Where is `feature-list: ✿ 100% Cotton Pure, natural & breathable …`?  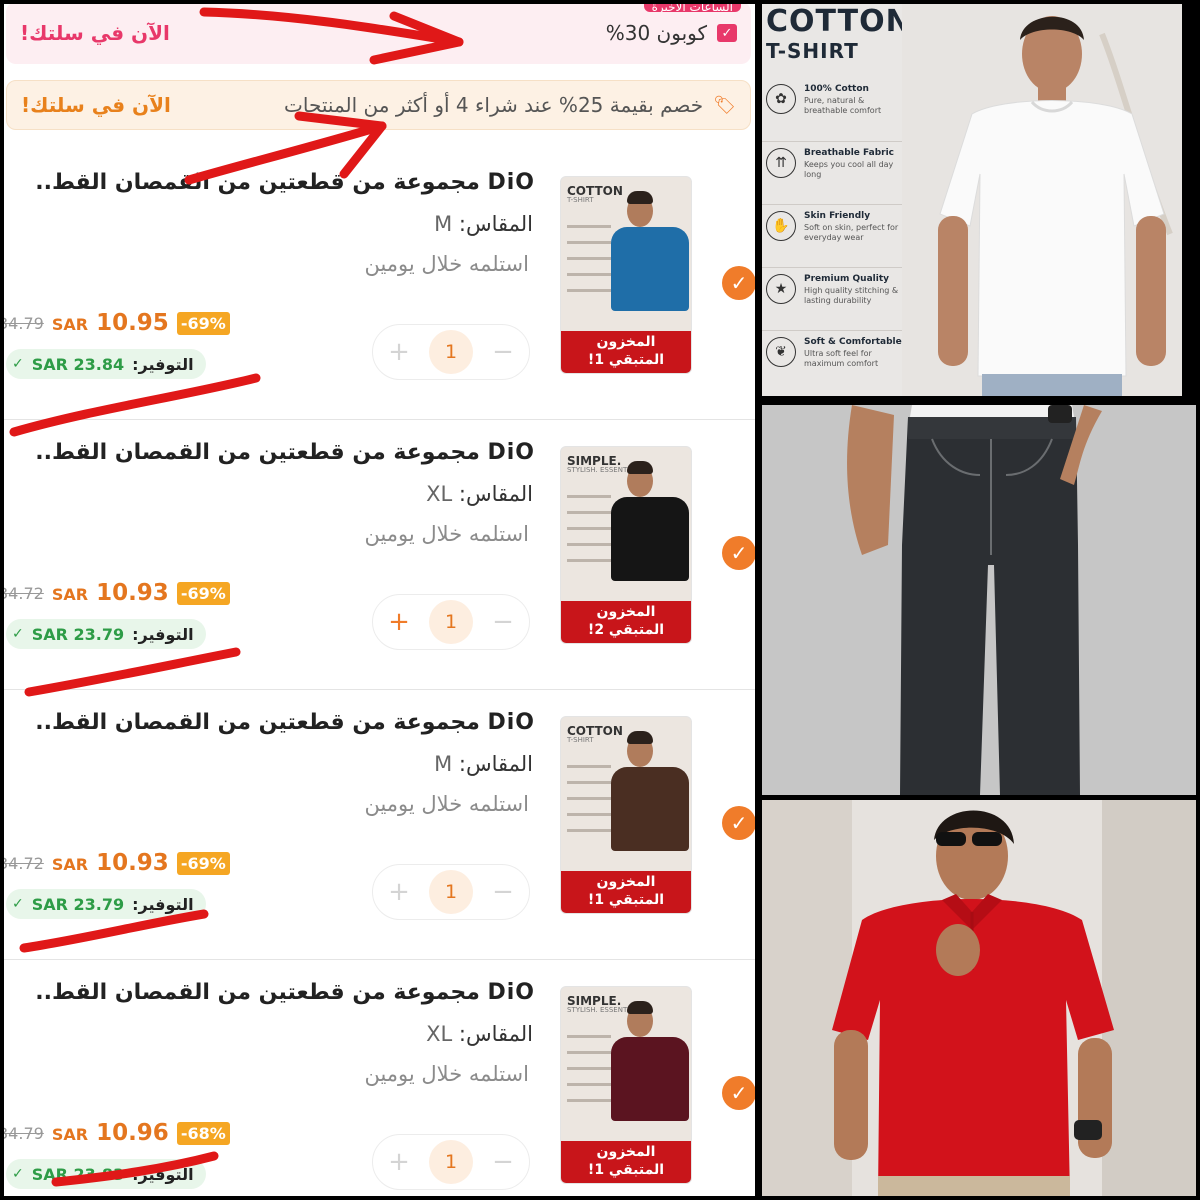 feature-list: ✿ 100% Cotton Pure, natural & breathable … is located at coordinates (837, 235).